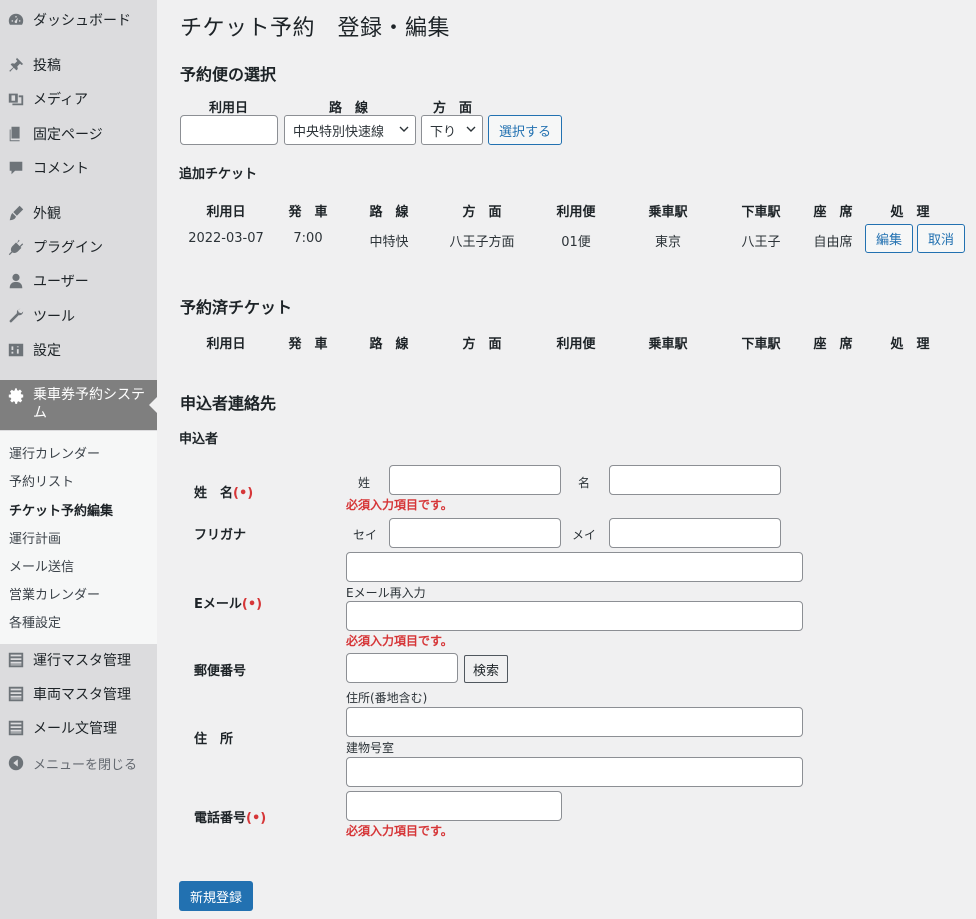 This screenshot has height=919, width=976. What do you see at coordinates (41, 565) in the screenshot?
I see `submenu-item-mail-send: メール送信` at bounding box center [41, 565].